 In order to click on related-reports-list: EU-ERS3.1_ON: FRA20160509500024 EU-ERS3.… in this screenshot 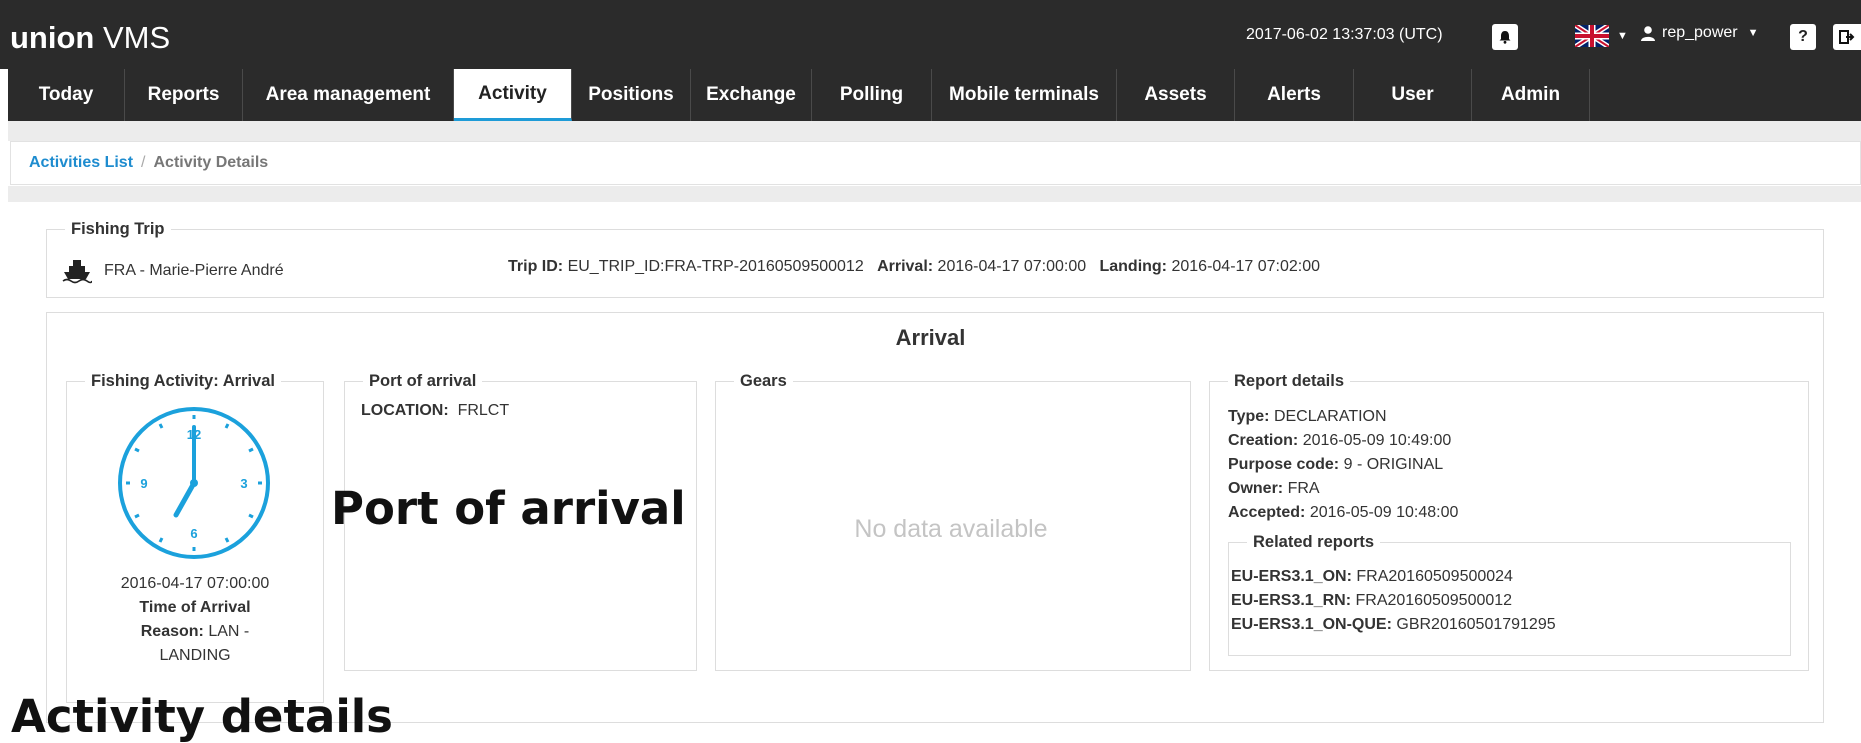, I will do `click(1393, 601)`.